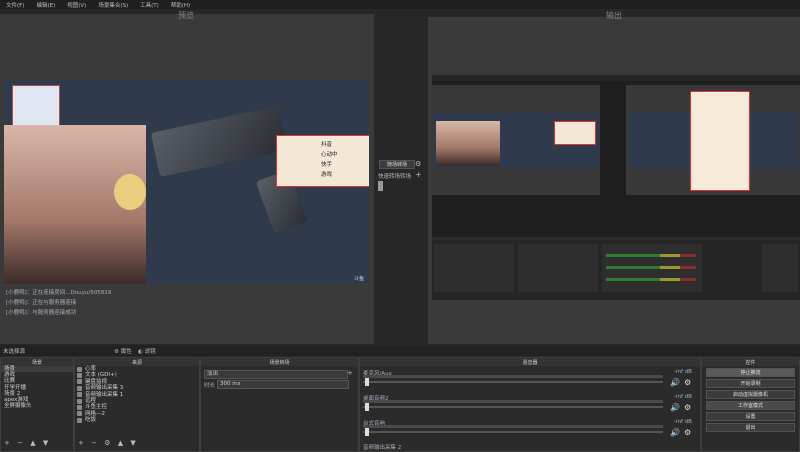  What do you see at coordinates (28, 443) in the screenshot?
I see `scenes-footer: + − ▲ ▼` at bounding box center [28, 443].